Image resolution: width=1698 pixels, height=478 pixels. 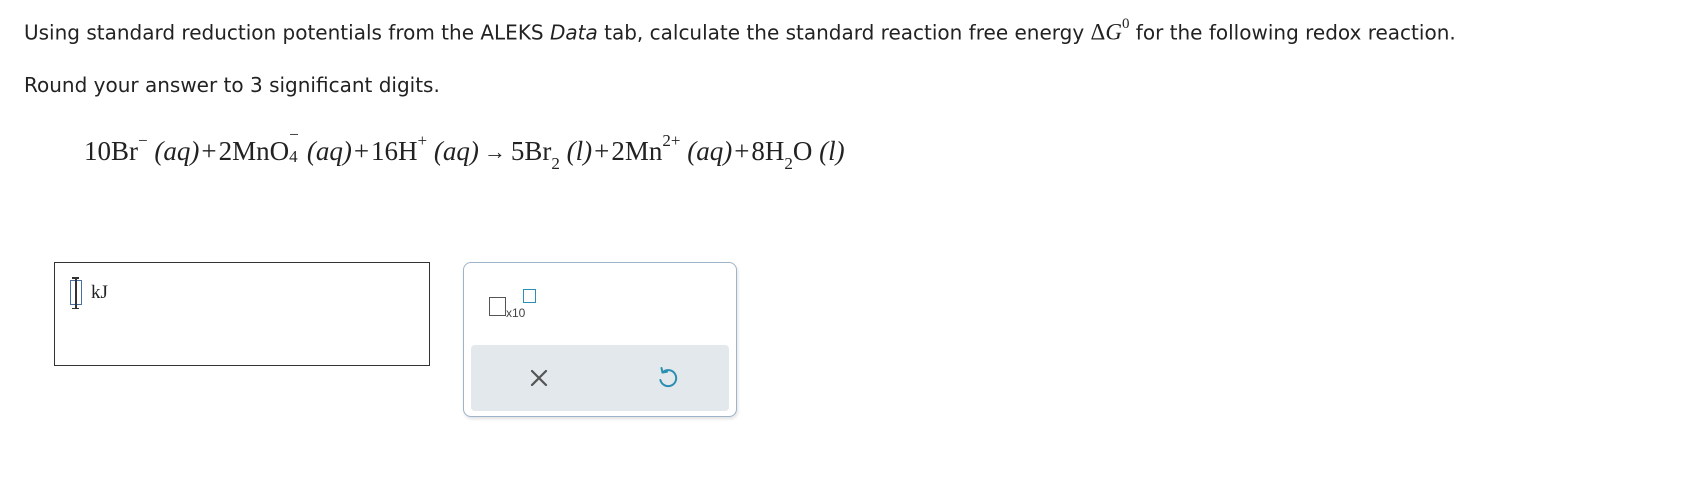 I want to click on standard-state-superscript: 0, so click(x=1125, y=24).